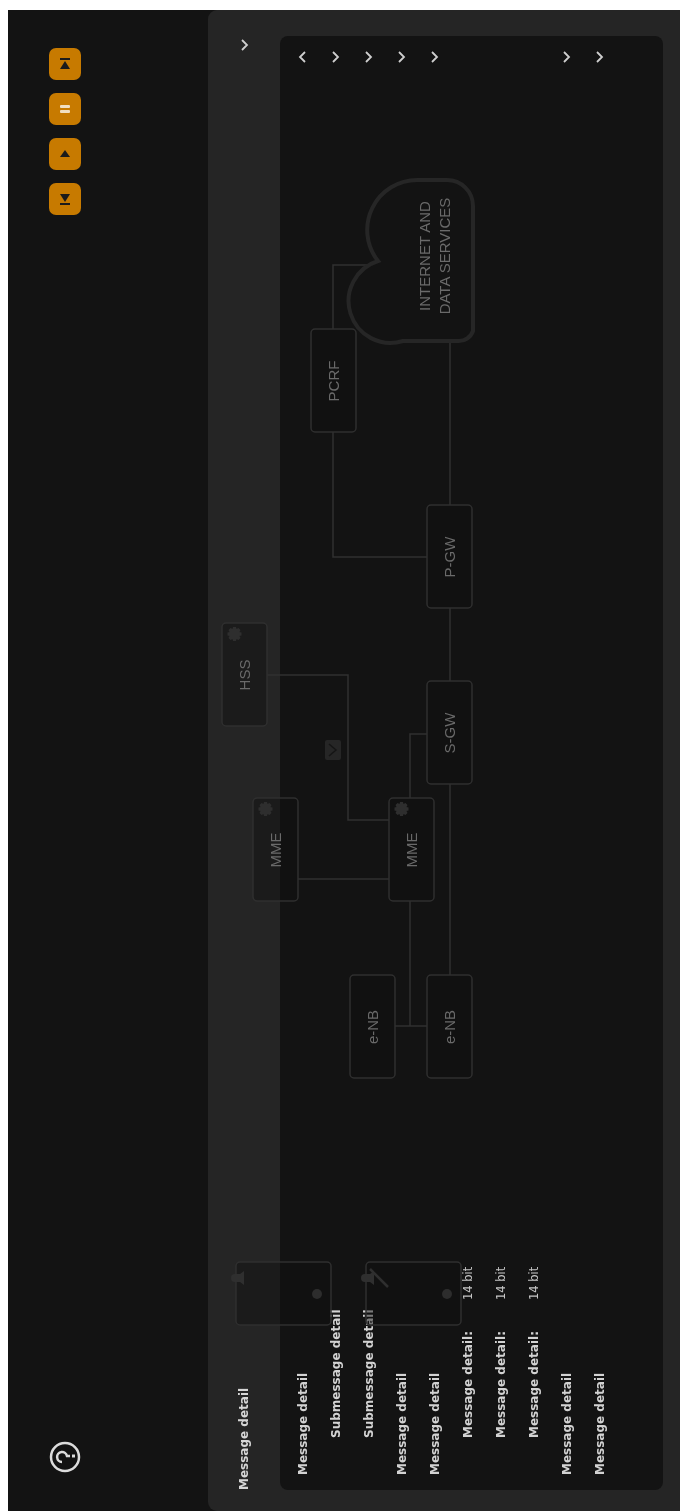 The width and height of the screenshot is (680, 1511). What do you see at coordinates (244, 675) in the screenshot?
I see `node-label: HSS` at bounding box center [244, 675].